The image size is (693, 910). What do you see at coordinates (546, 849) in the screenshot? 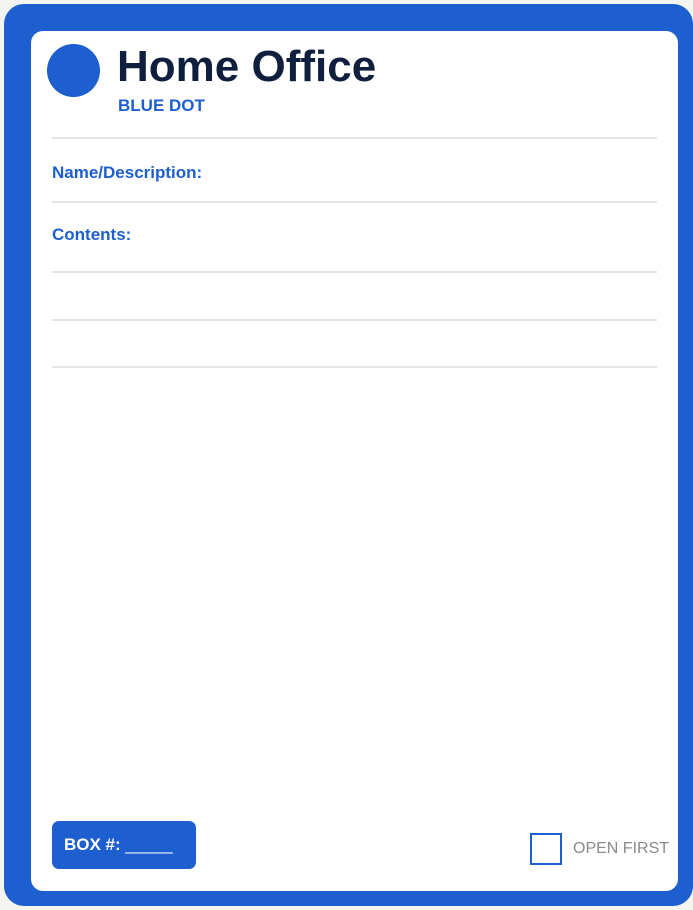
I see `open-first-checkbox` at bounding box center [546, 849].